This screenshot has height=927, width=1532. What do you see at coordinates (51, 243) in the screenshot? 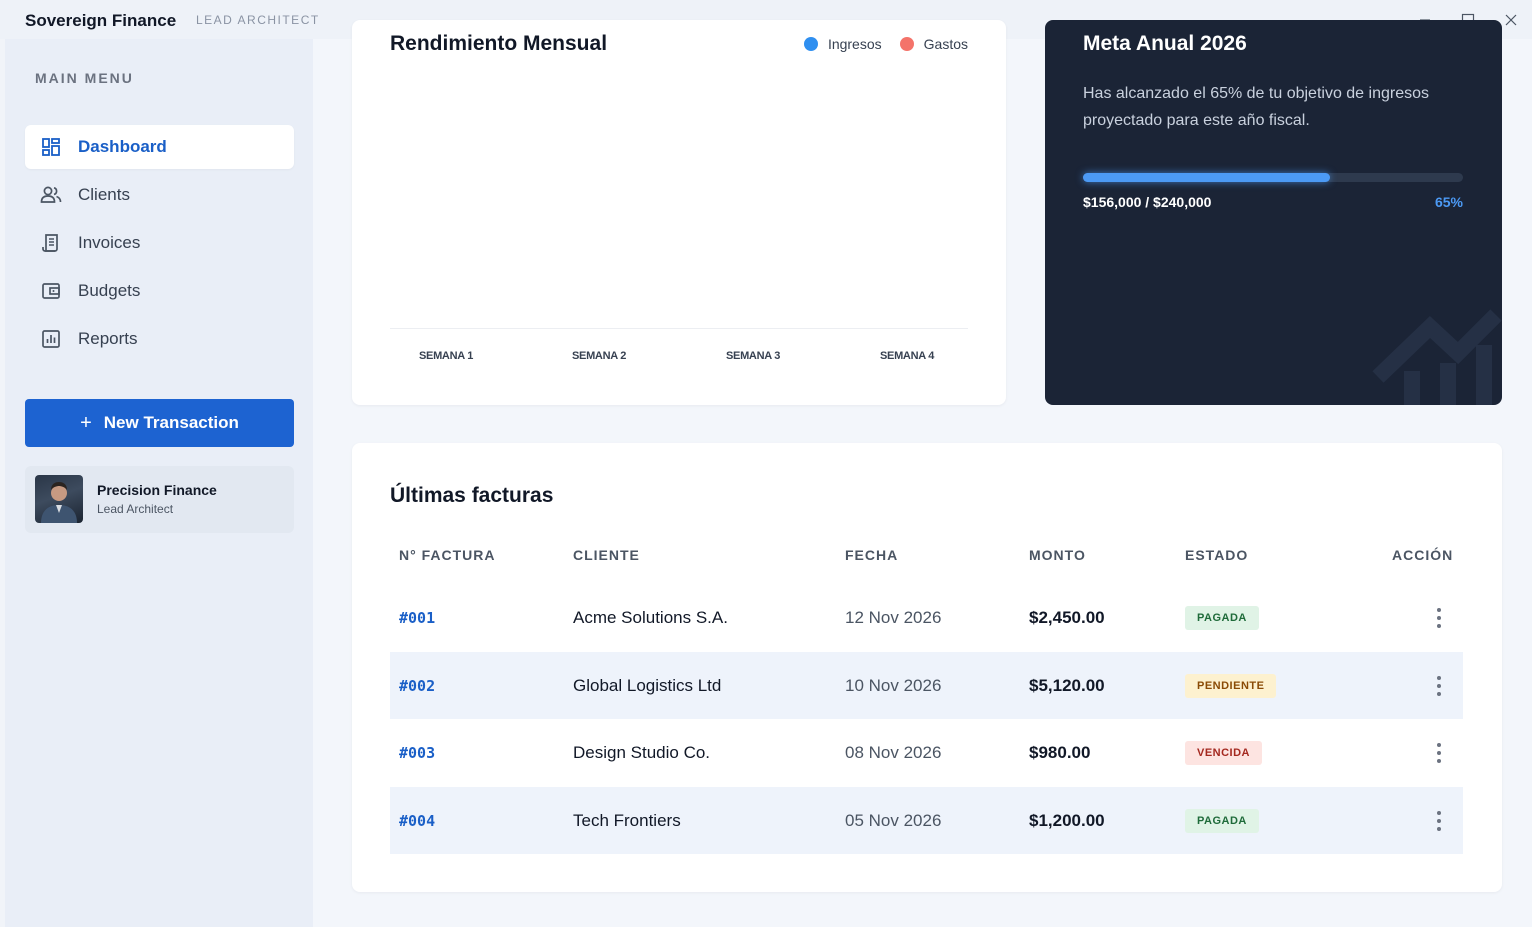
I see `invoice-icon` at bounding box center [51, 243].